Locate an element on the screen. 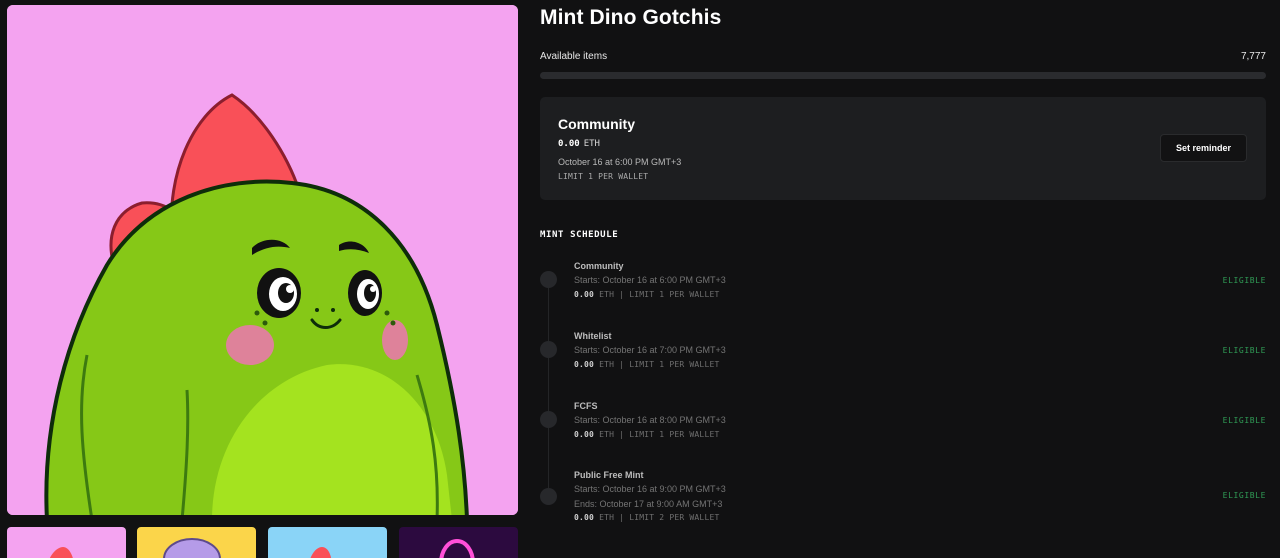  timeline-line is located at coordinates (548, 389).